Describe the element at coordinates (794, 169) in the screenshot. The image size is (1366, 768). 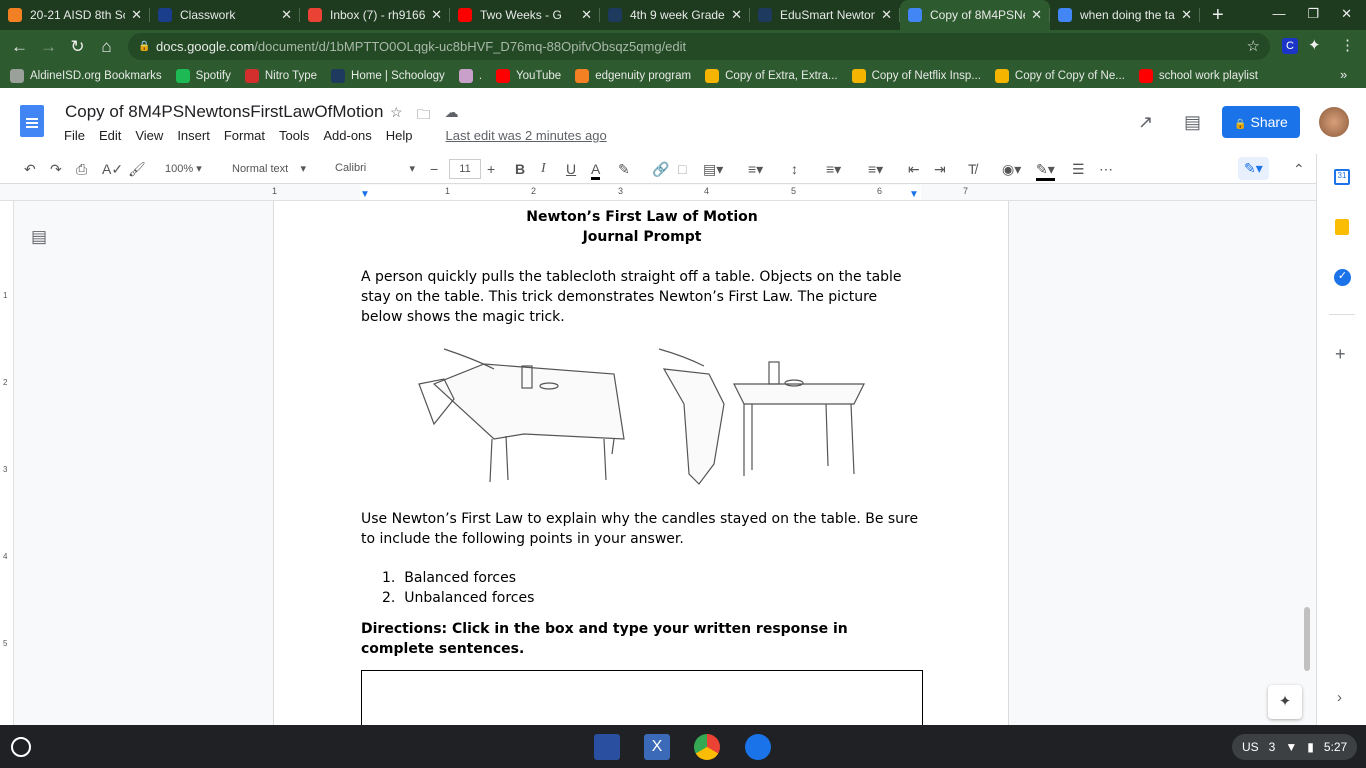
I see `line-spacing-icon: ↕` at that location.